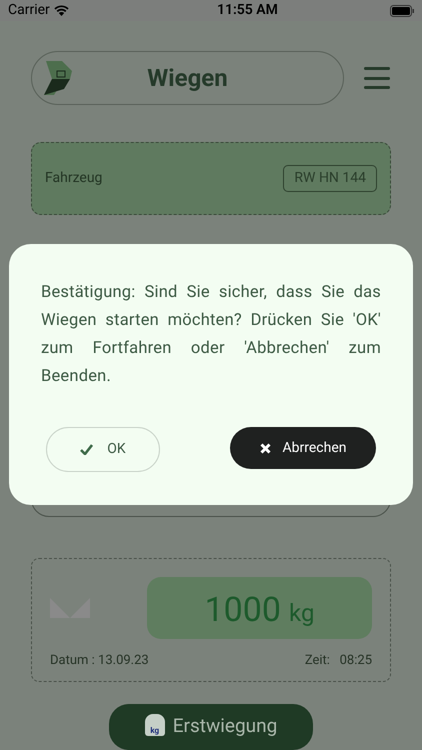  Describe the element at coordinates (330, 178) in the screenshot. I see `plate-badge: RW HN 144` at that location.